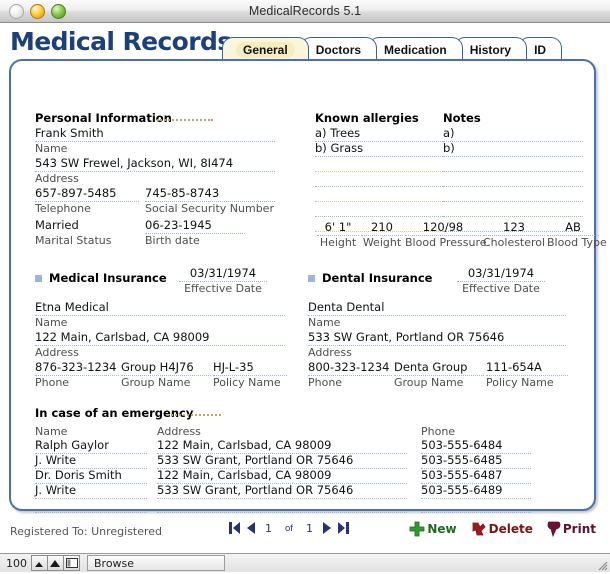 The width and height of the screenshot is (610, 574). I want to click on status-toolbar-toggle, so click(71, 563).